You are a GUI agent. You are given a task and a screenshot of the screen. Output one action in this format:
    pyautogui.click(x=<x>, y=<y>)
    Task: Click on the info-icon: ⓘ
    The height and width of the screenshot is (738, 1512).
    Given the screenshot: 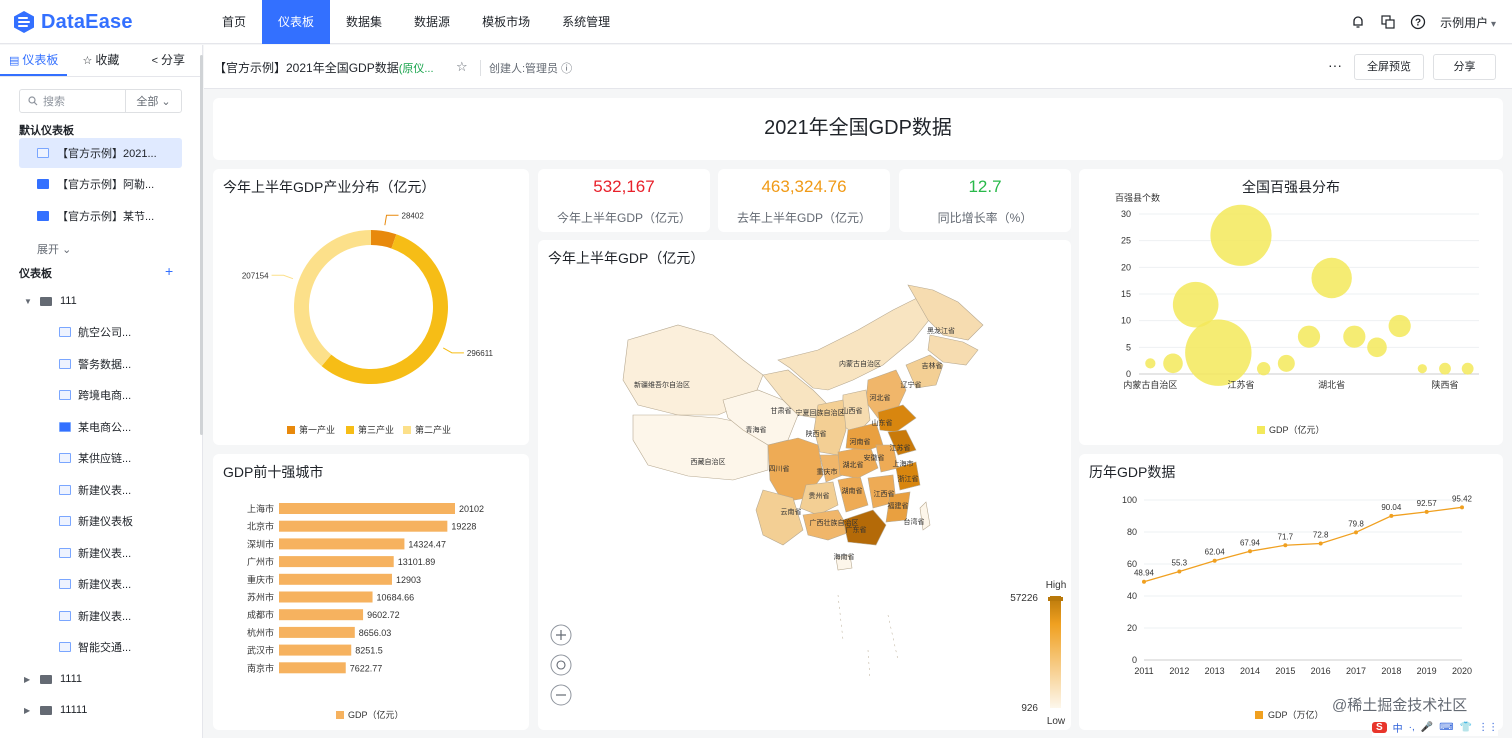 What is the action you would take?
    pyautogui.click(x=566, y=69)
    